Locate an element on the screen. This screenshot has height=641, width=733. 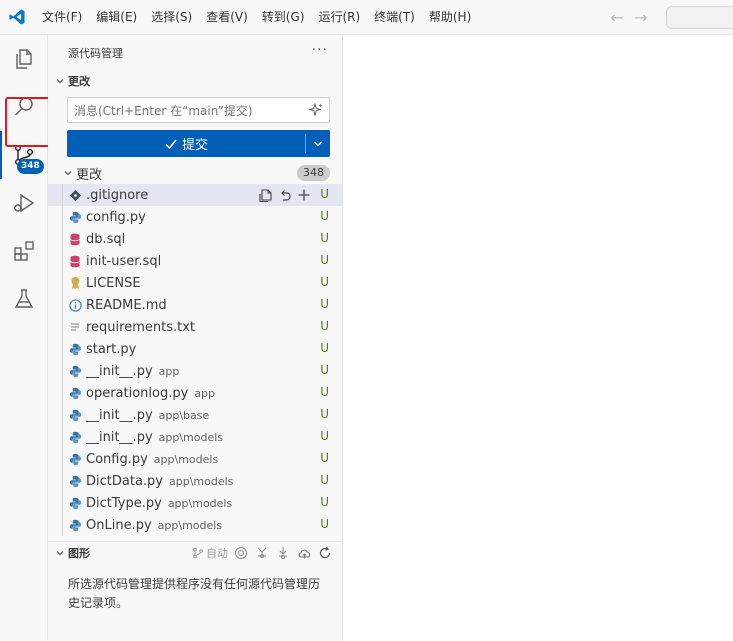
files-icon is located at coordinates (24, 59).